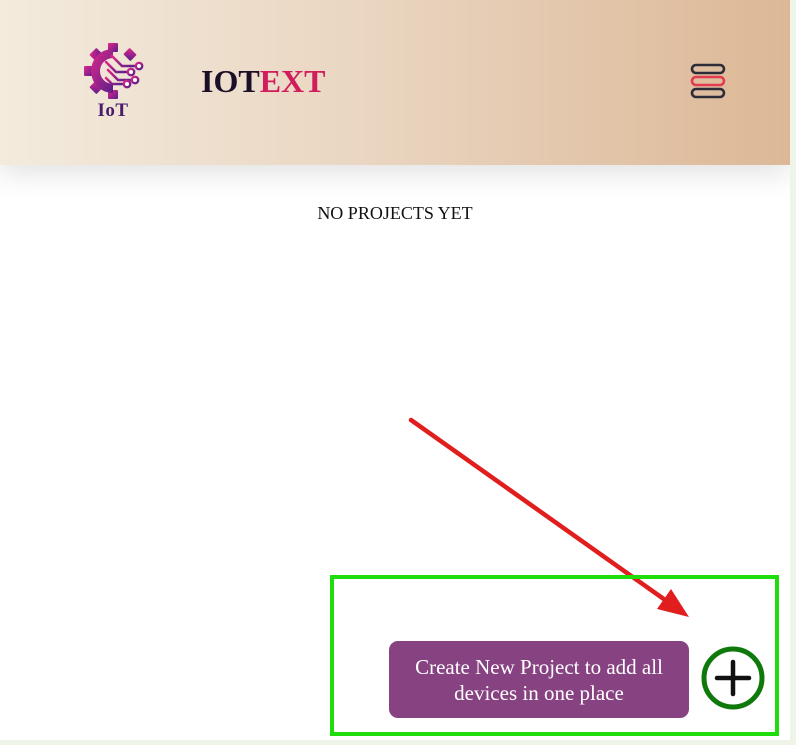 Image resolution: width=796 pixels, height=745 pixels. I want to click on brand-title: IOTEXT, so click(263, 81).